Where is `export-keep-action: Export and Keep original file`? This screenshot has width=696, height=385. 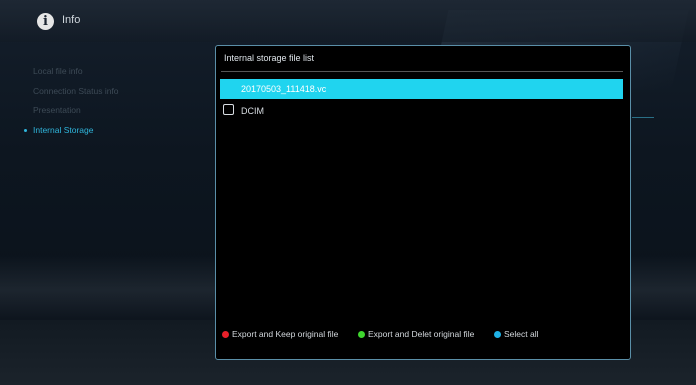
export-keep-action: Export and Keep original file is located at coordinates (280, 334).